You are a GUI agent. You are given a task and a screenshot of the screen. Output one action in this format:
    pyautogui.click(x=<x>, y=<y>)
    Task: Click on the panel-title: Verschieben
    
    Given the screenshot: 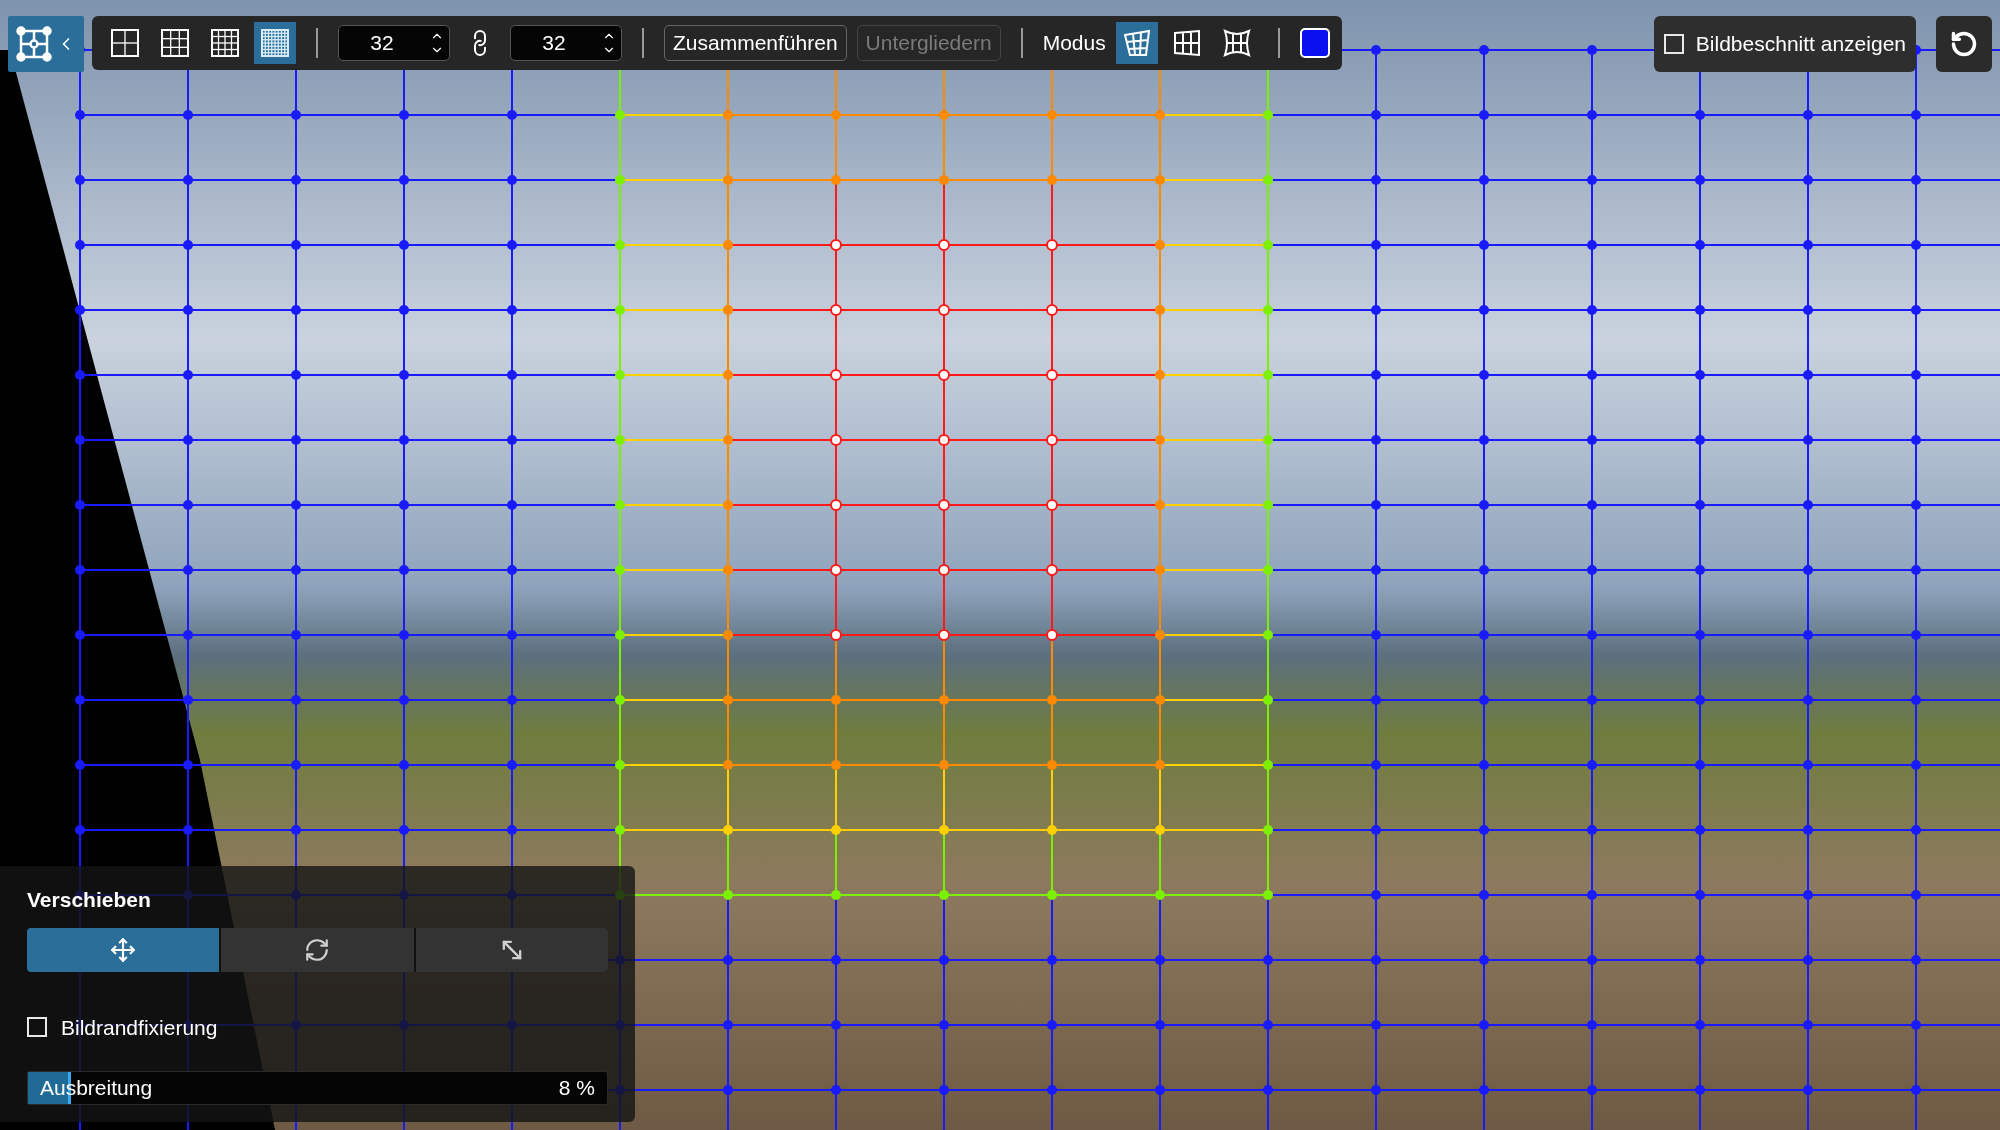 What is the action you would take?
    pyautogui.click(x=89, y=900)
    